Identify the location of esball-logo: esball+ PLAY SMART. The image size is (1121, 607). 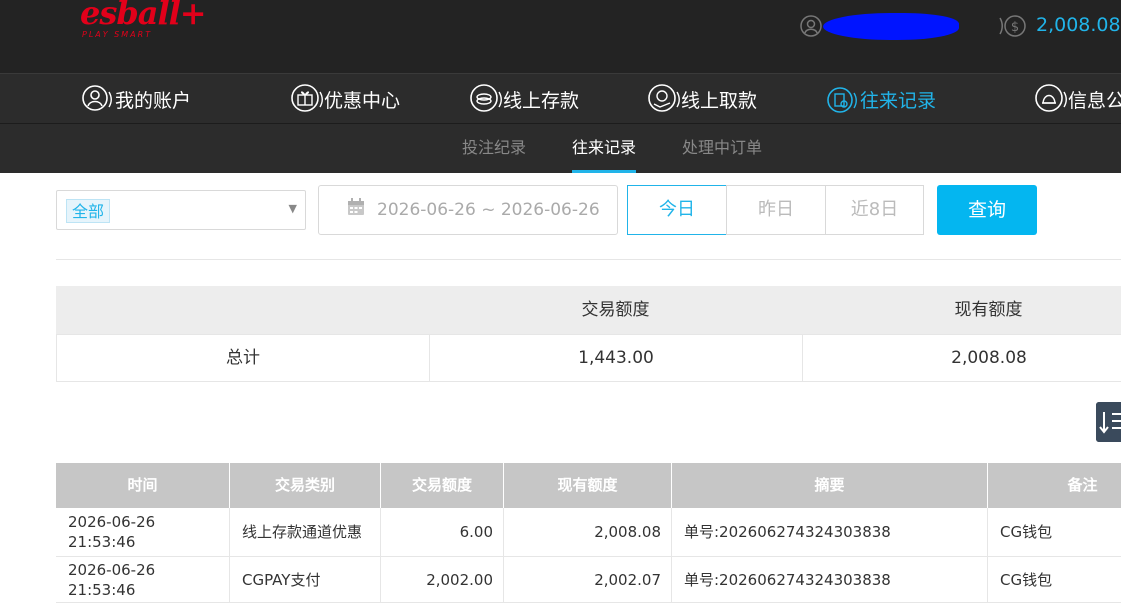
(143, 22).